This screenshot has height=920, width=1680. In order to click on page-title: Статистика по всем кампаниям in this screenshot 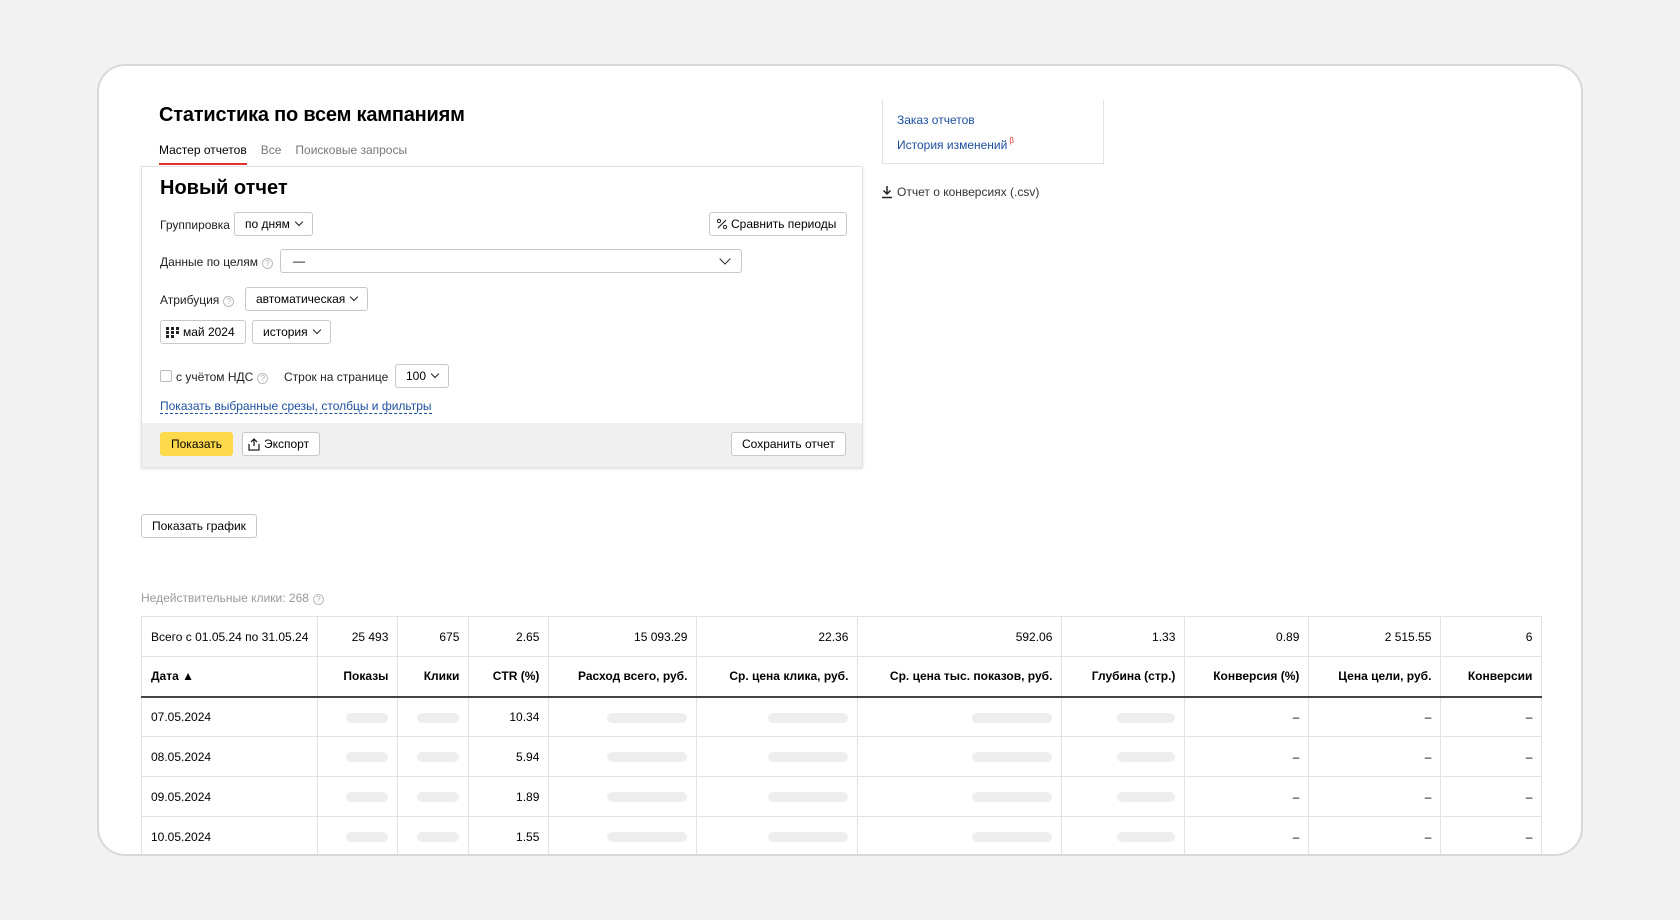, I will do `click(312, 115)`.